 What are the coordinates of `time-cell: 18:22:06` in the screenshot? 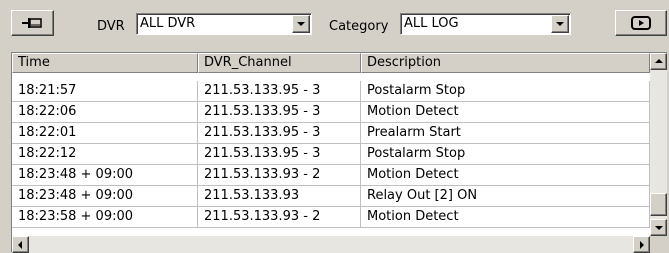 It's located at (105, 112).